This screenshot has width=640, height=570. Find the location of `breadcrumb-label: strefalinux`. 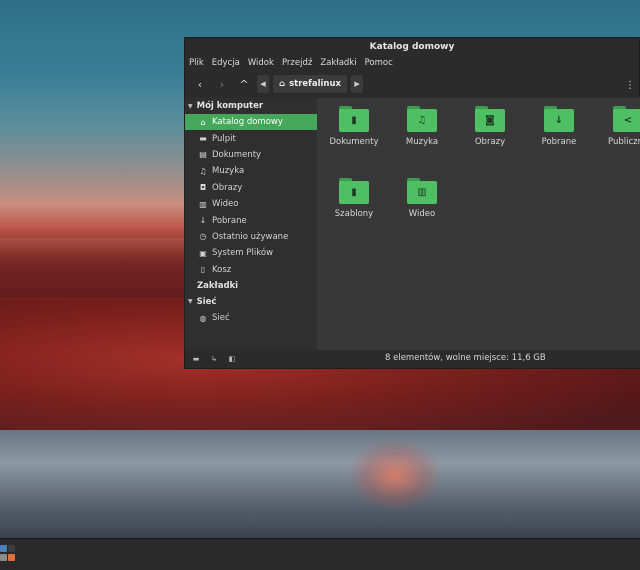

breadcrumb-label: strefalinux is located at coordinates (315, 84).